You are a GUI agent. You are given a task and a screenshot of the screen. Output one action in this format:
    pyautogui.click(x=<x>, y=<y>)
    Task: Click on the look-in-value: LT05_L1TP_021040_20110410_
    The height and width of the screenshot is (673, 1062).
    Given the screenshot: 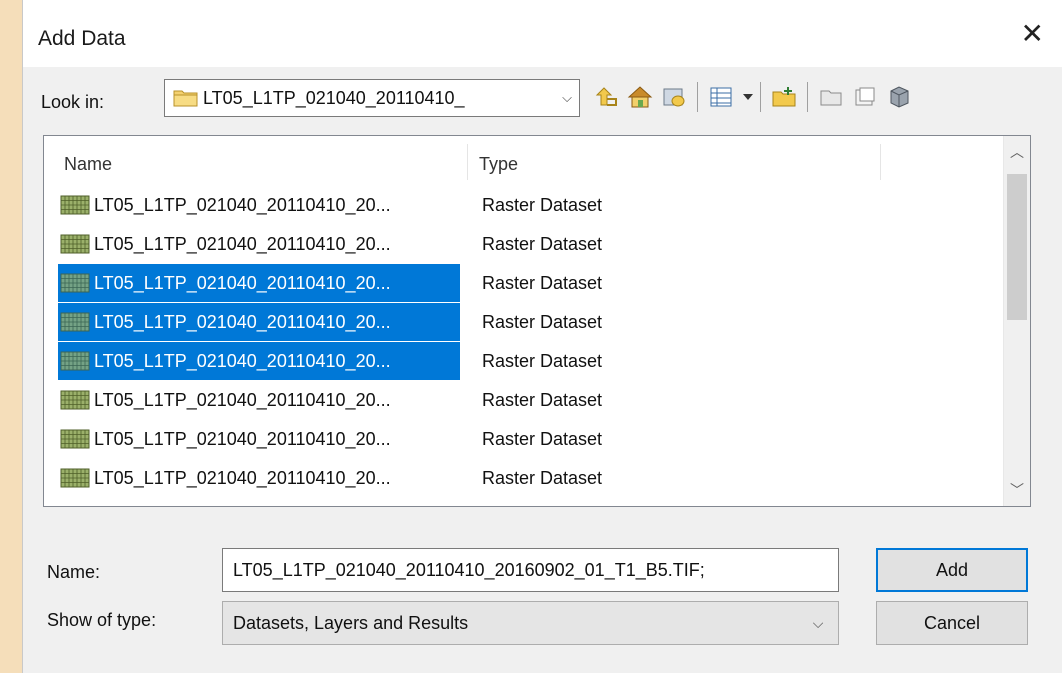 What is the action you would take?
    pyautogui.click(x=334, y=97)
    